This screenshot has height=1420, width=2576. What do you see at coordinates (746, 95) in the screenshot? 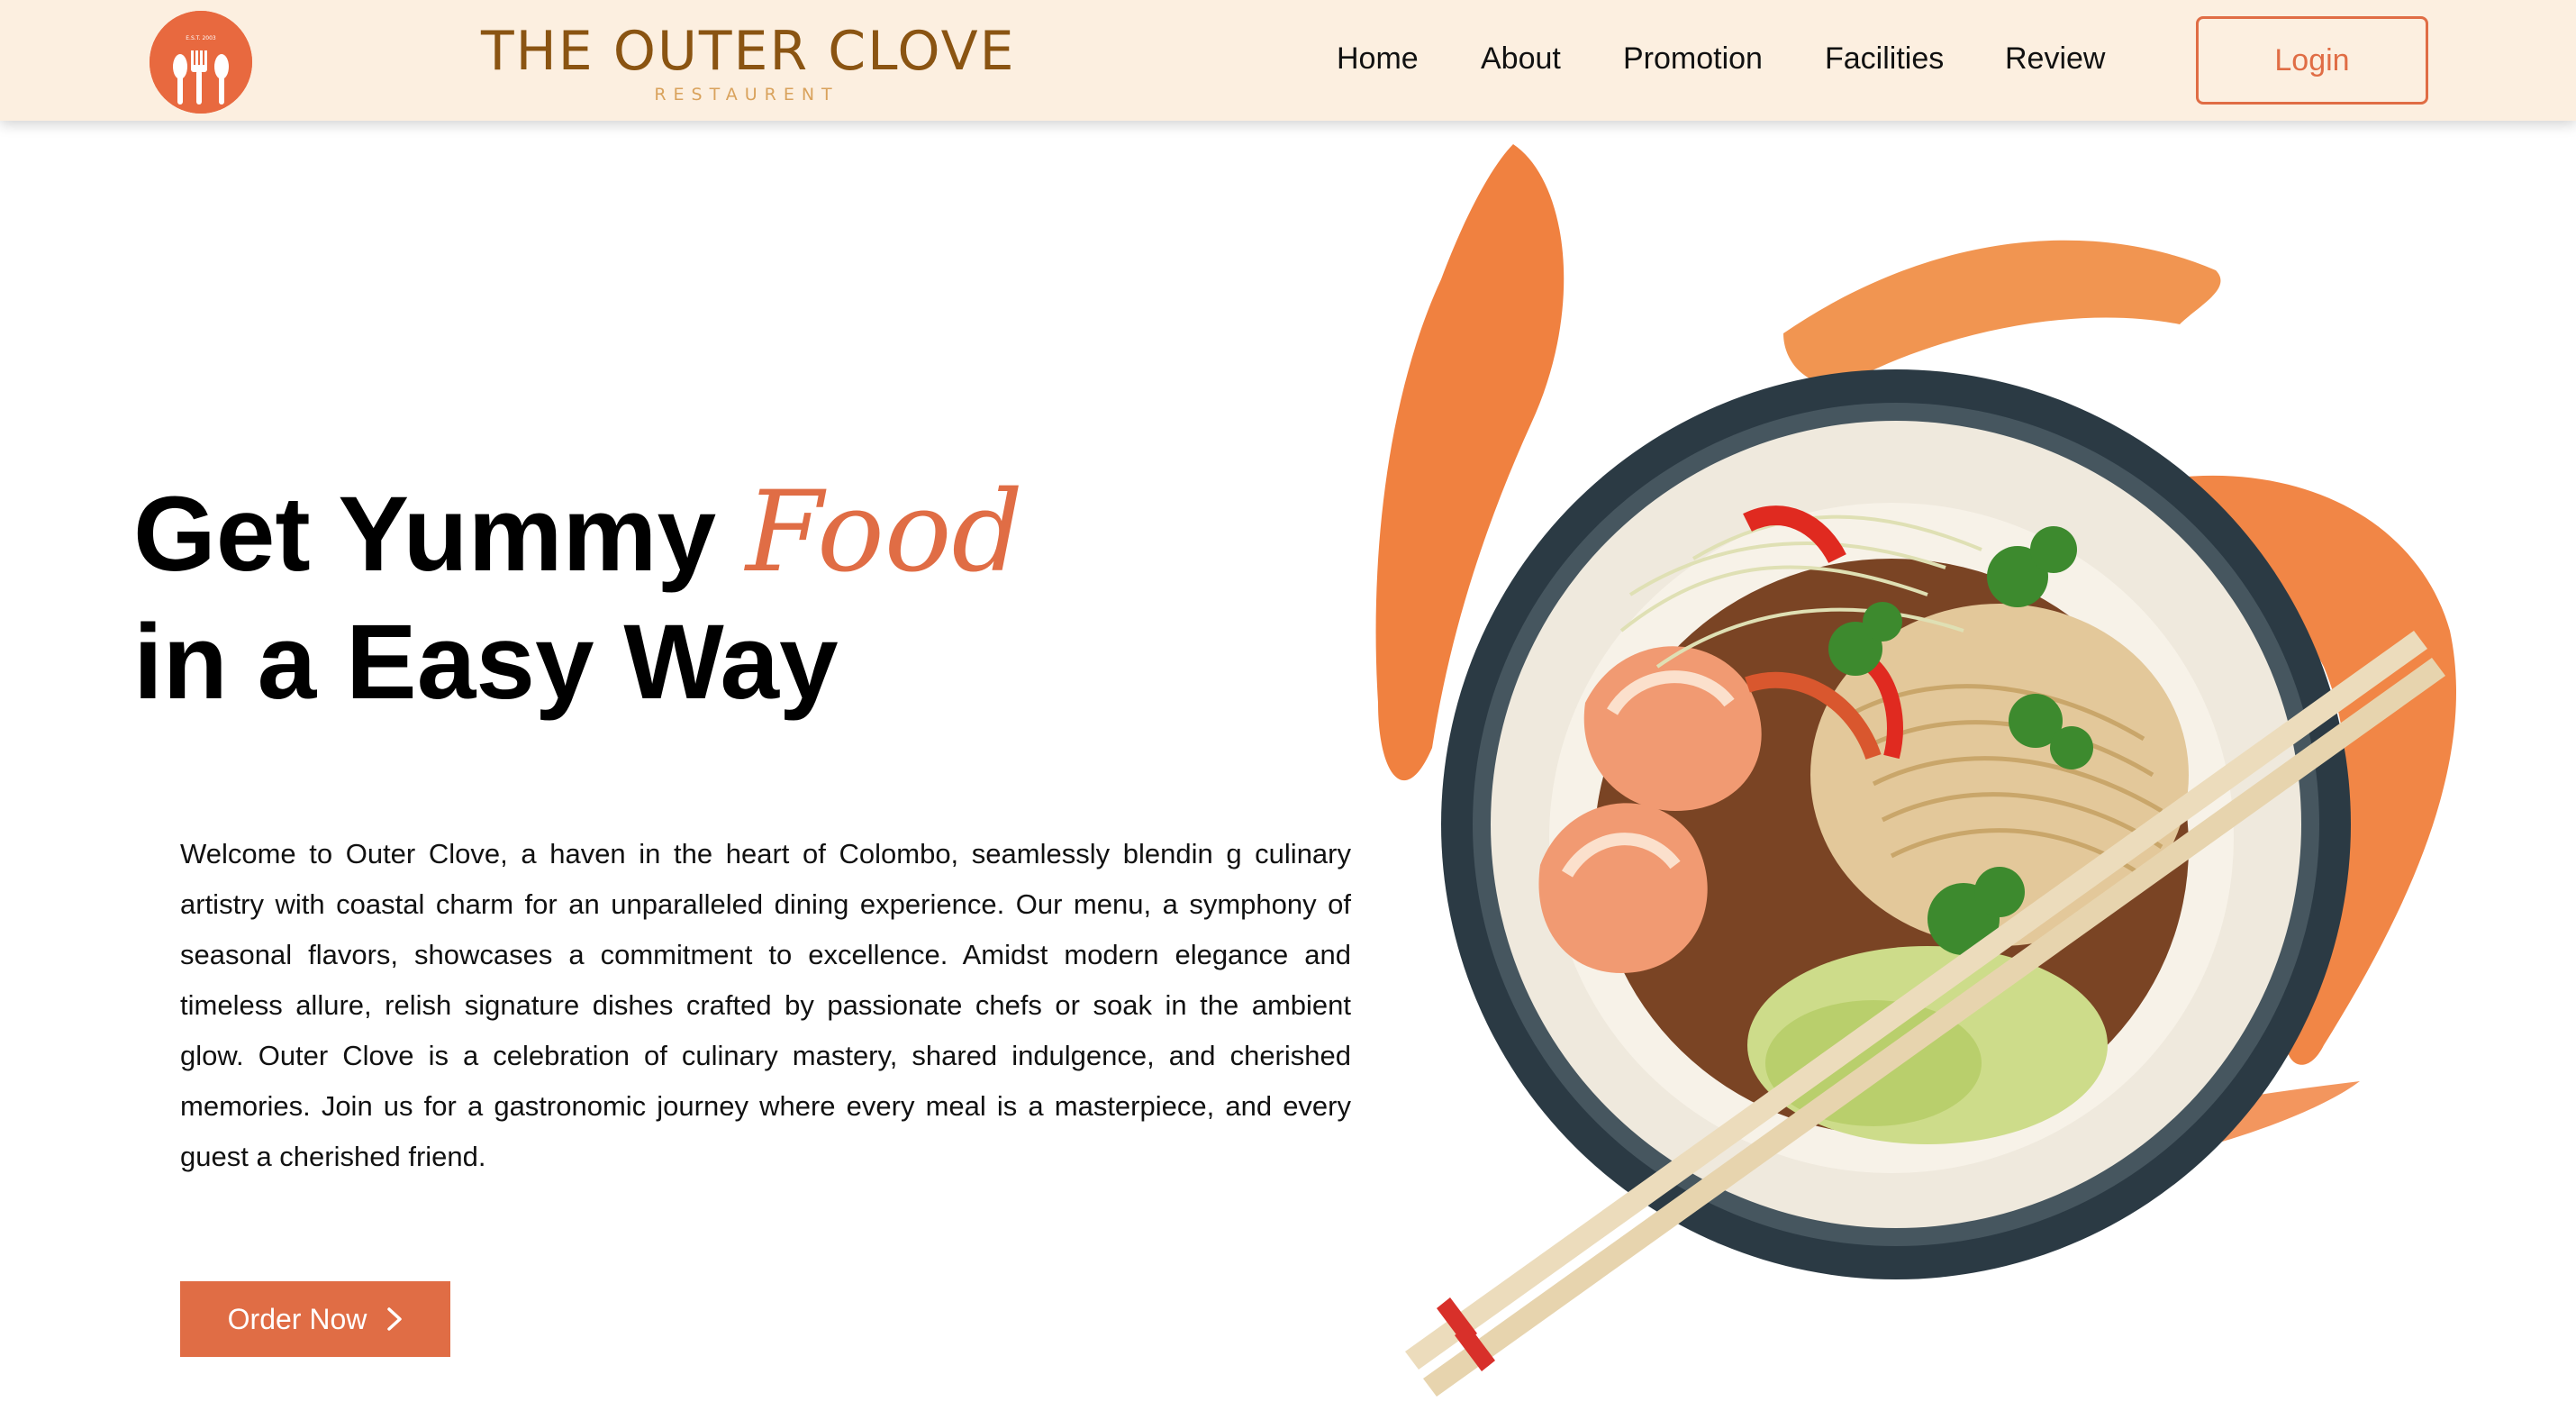
I see `brand-subtitle: RESTAURENT` at bounding box center [746, 95].